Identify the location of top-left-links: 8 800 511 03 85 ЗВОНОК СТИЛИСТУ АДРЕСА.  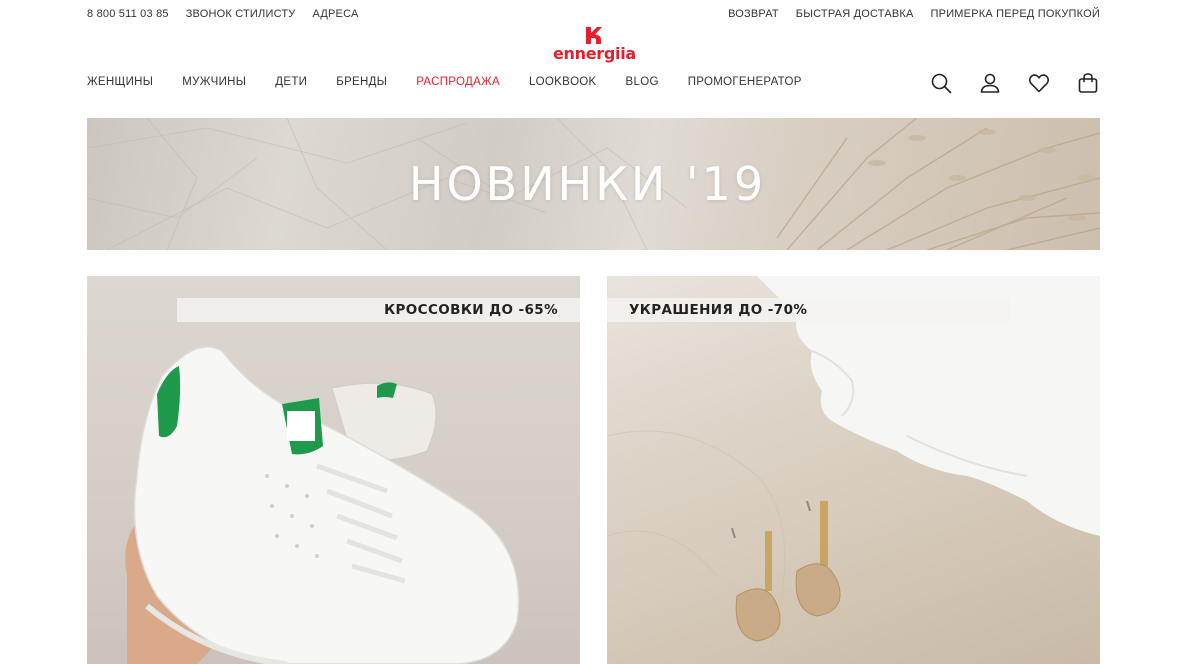
(223, 15).